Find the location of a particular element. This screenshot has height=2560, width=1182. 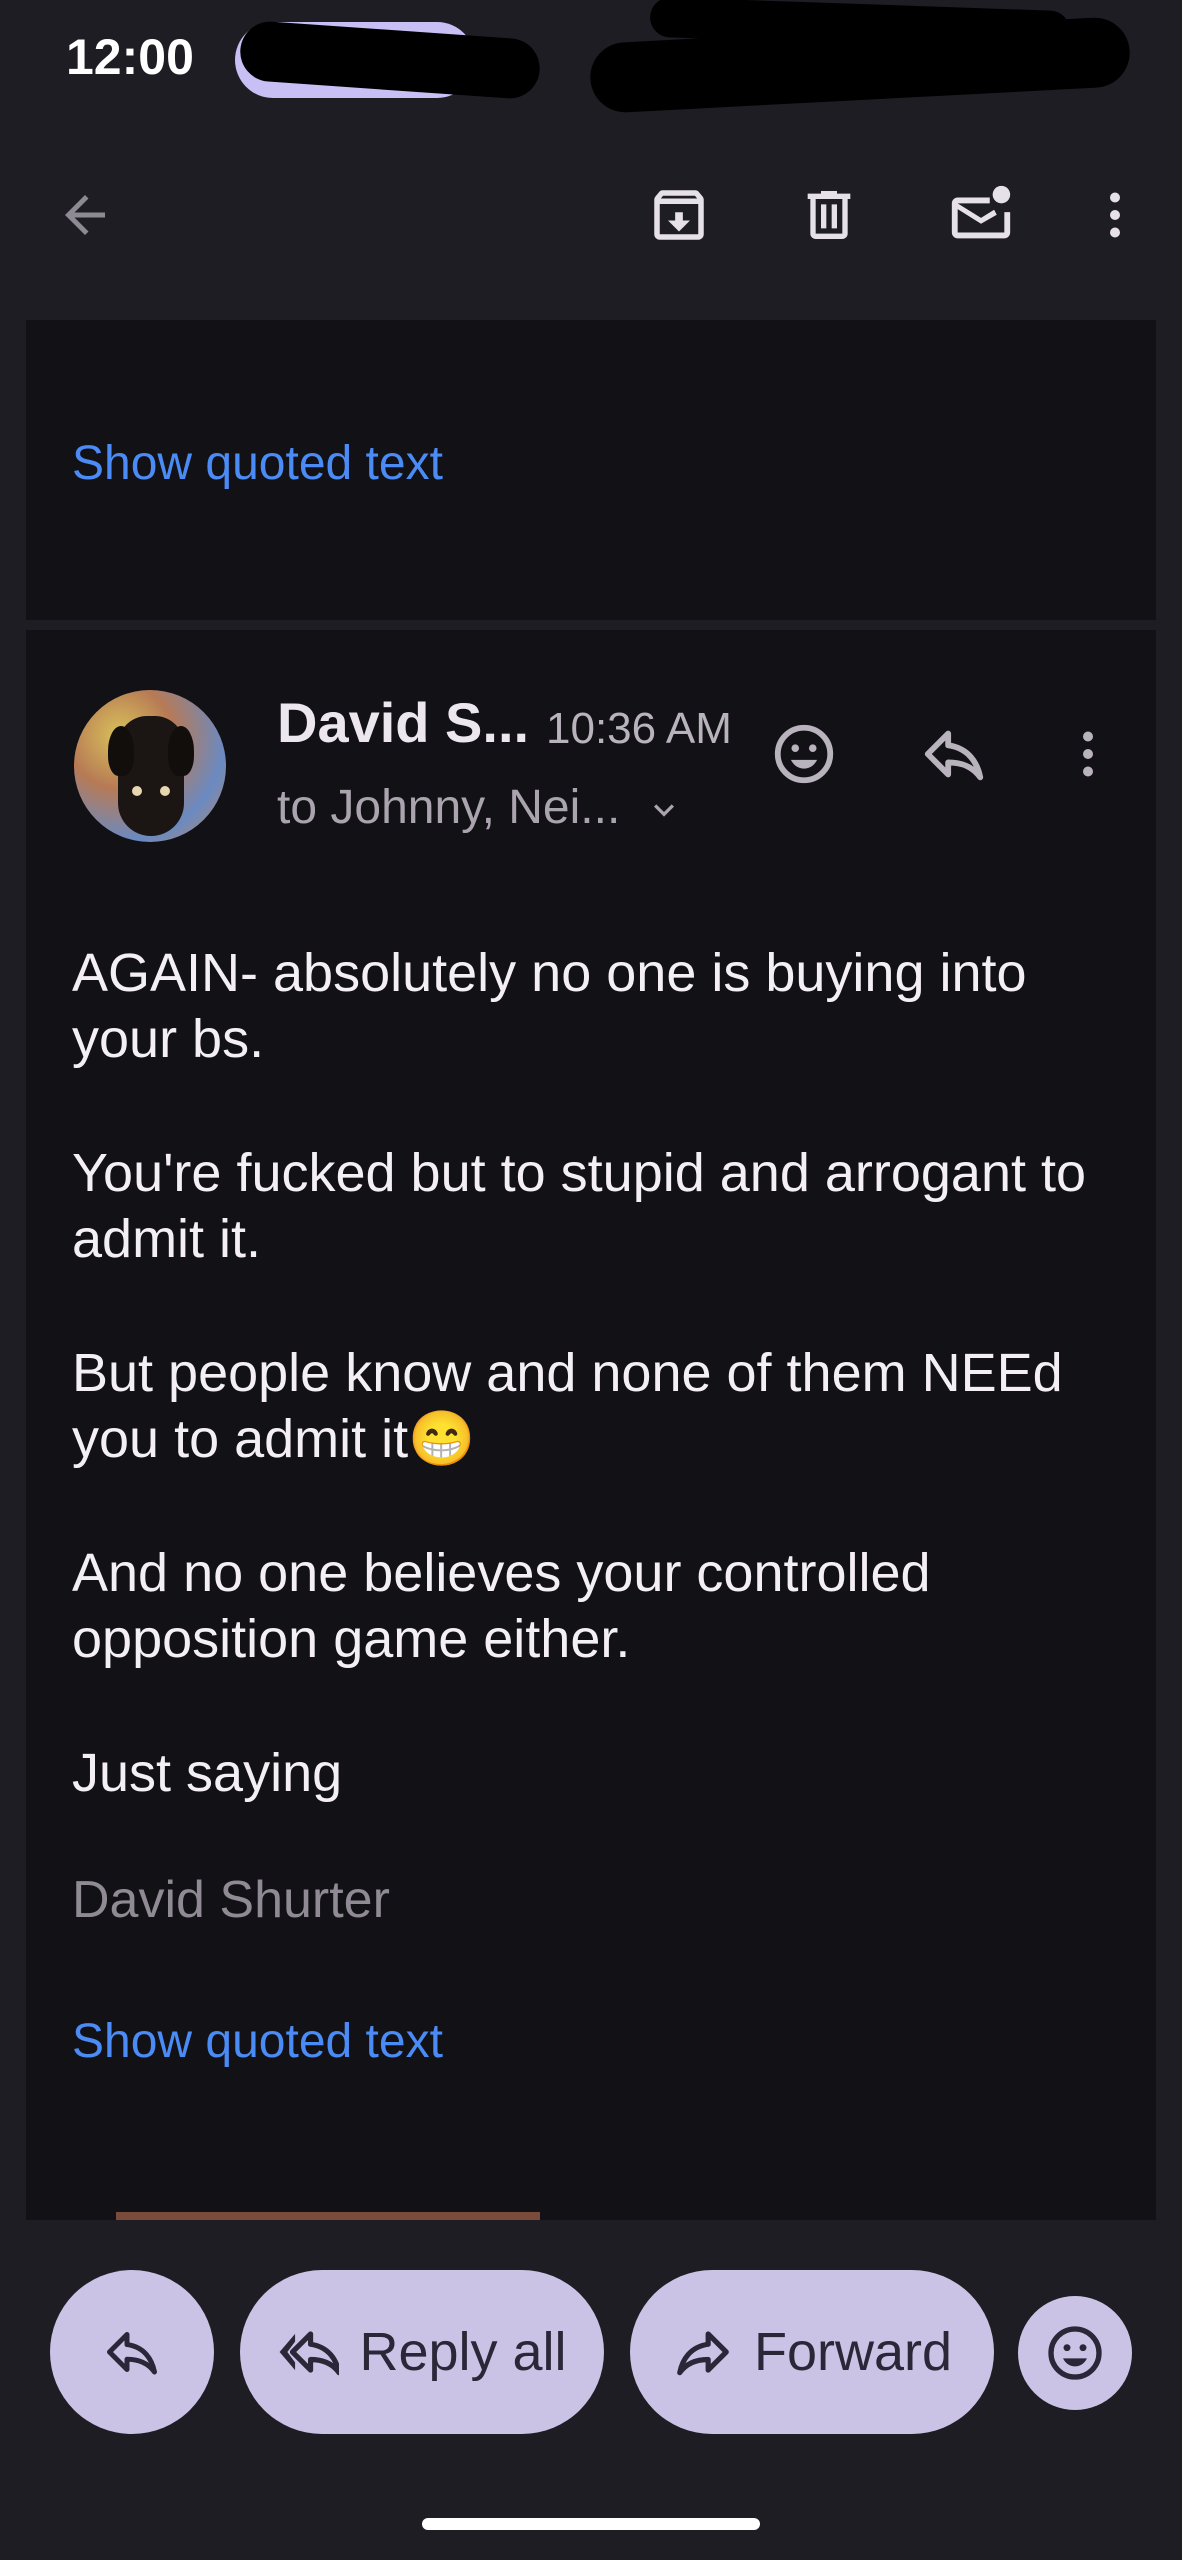

reply-all-button: Reply all is located at coordinates (422, 2352).